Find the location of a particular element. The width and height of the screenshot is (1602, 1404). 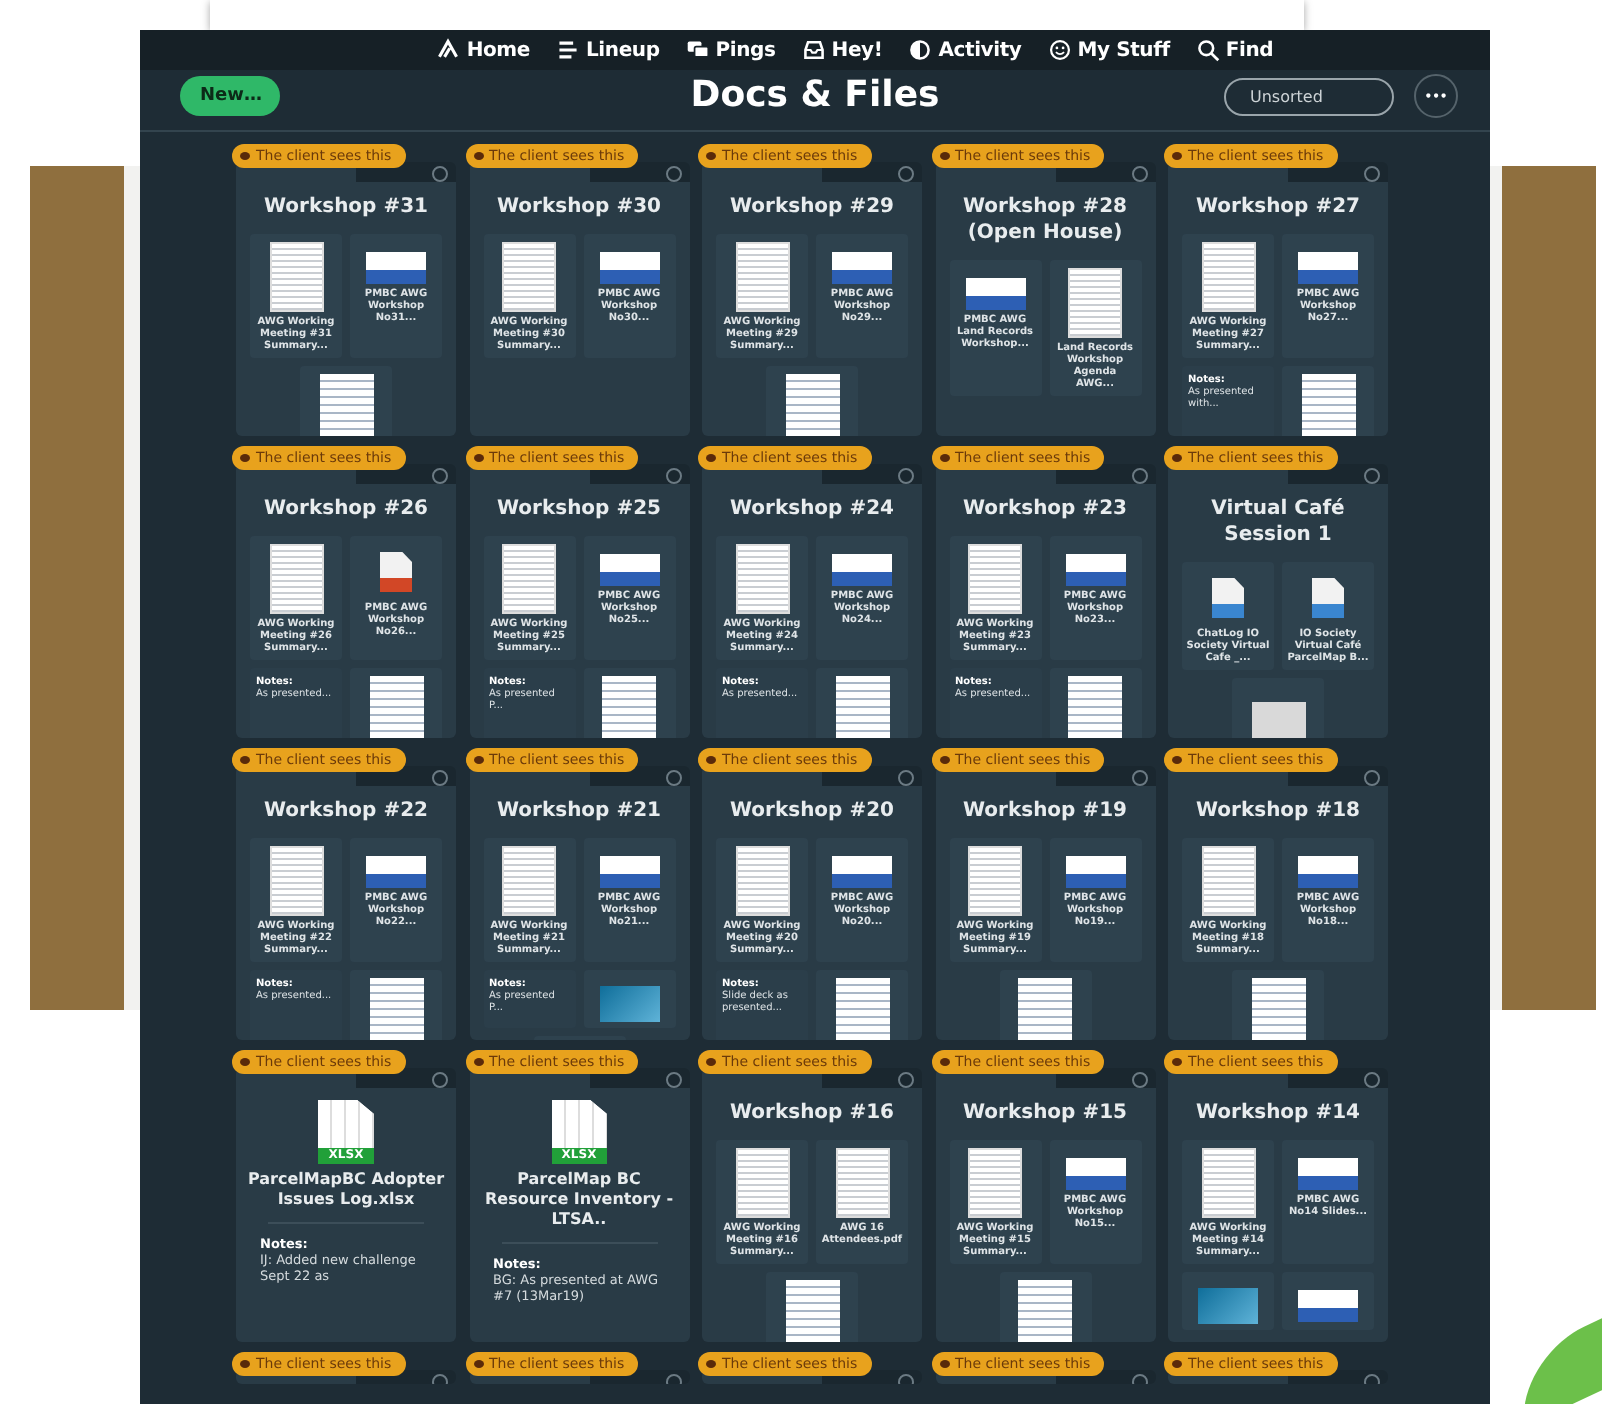

nav-link: Pings is located at coordinates (730, 50).